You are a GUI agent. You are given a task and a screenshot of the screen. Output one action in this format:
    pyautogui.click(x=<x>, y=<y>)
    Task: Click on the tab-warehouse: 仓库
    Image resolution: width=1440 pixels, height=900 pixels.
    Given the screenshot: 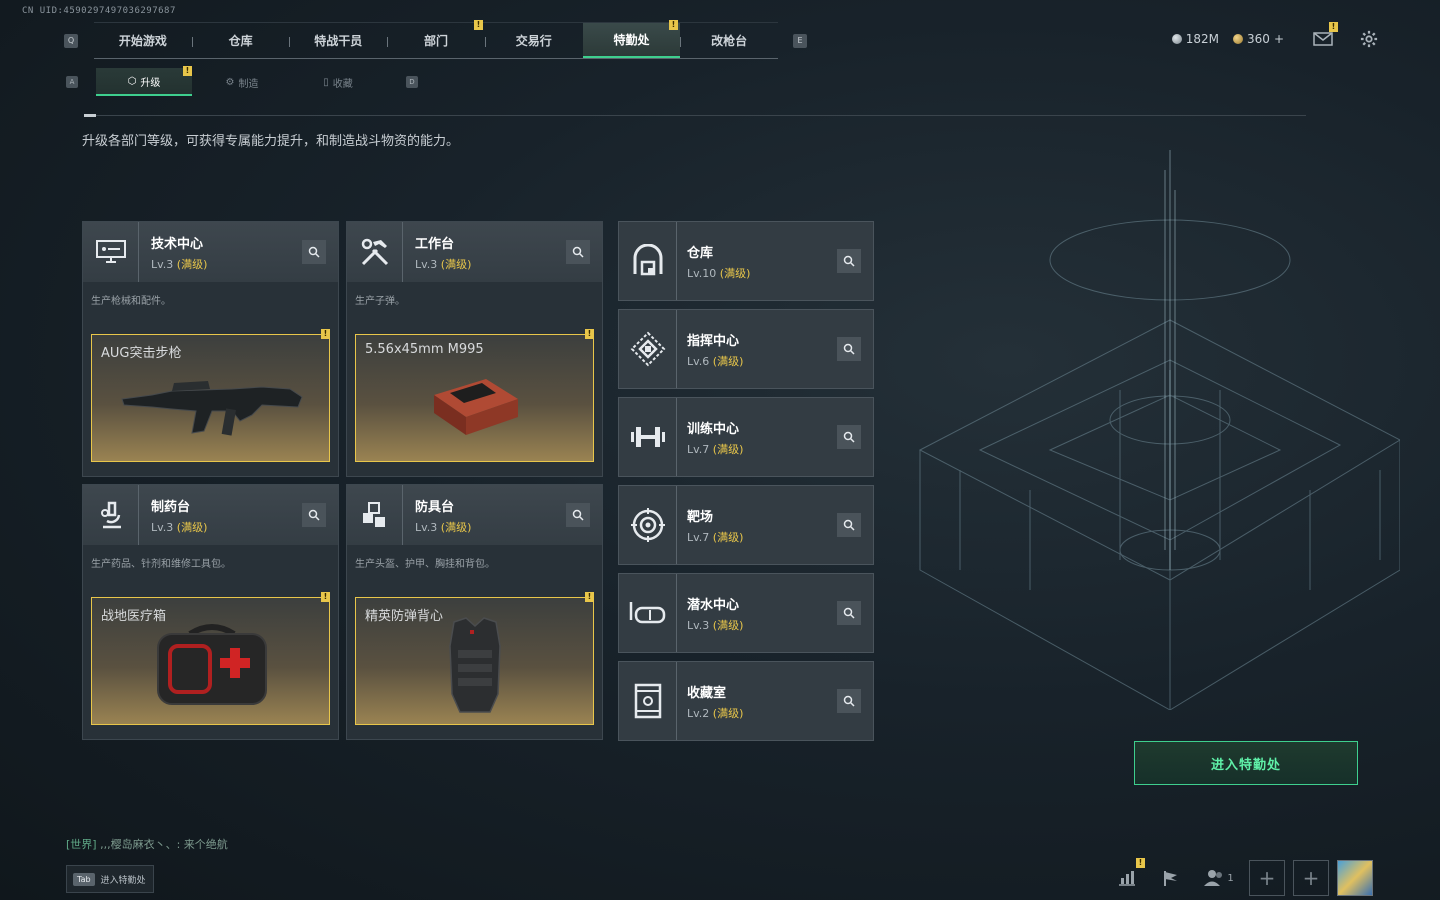 What is the action you would take?
    pyautogui.click(x=240, y=40)
    